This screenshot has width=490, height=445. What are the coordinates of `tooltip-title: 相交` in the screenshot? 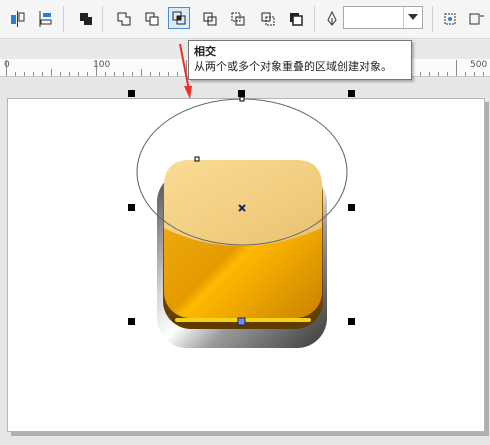 It's located at (205, 51).